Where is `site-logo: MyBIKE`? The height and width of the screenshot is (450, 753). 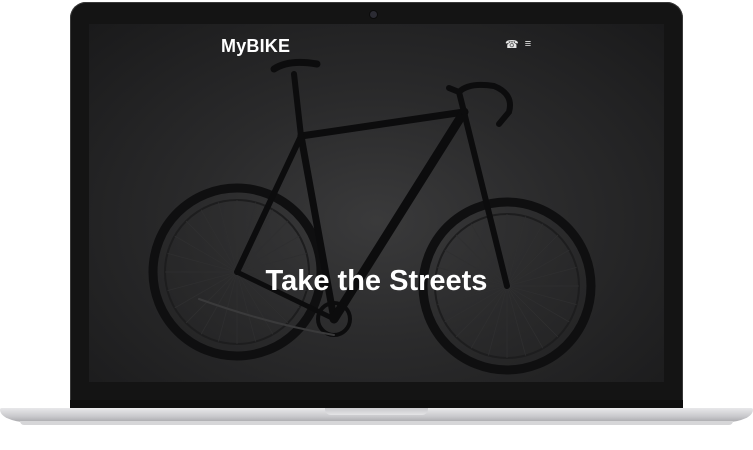
site-logo: MyBIKE is located at coordinates (255, 46).